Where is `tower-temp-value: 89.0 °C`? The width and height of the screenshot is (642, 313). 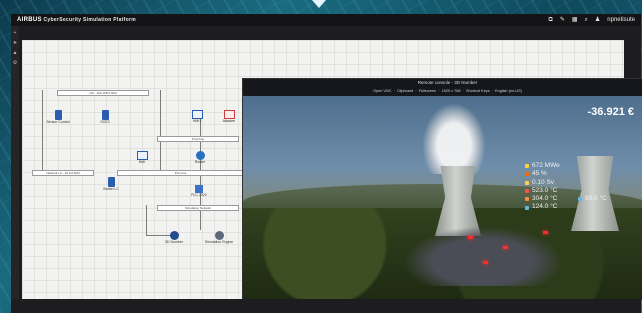 tower-temp-value: 89.0 °C is located at coordinates (596, 198).